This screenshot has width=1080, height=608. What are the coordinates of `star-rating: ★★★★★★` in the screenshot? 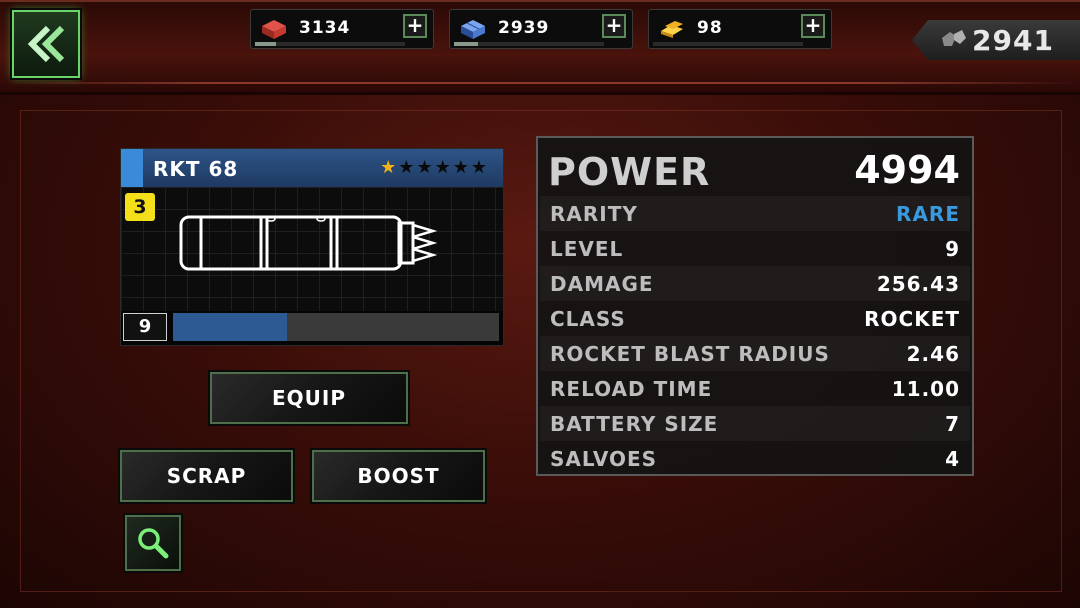 It's located at (434, 167).